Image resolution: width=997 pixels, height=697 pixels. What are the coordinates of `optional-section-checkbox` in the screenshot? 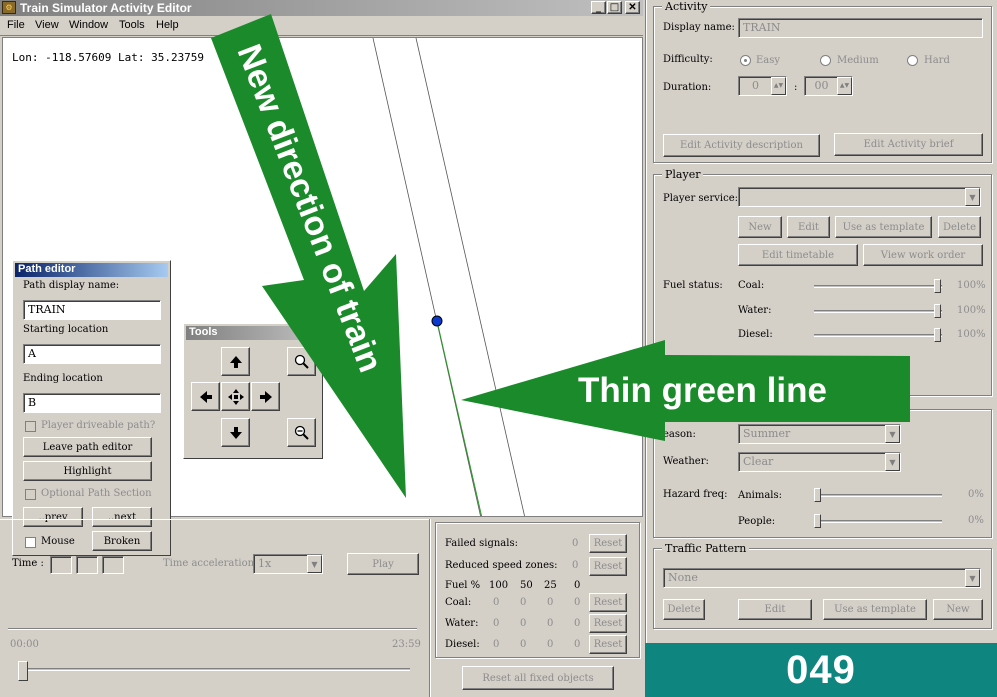 It's located at (30, 494).